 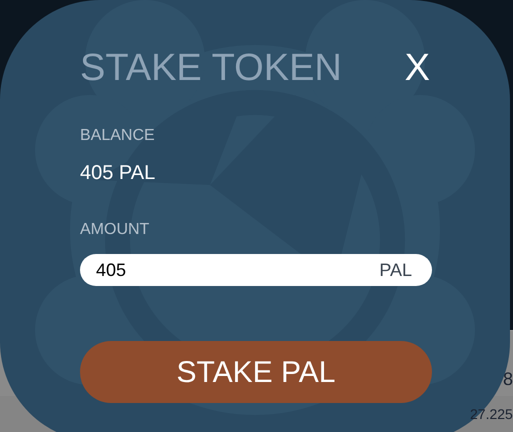 What do you see at coordinates (256, 372) in the screenshot?
I see `stake-button: STAKE PAL` at bounding box center [256, 372].